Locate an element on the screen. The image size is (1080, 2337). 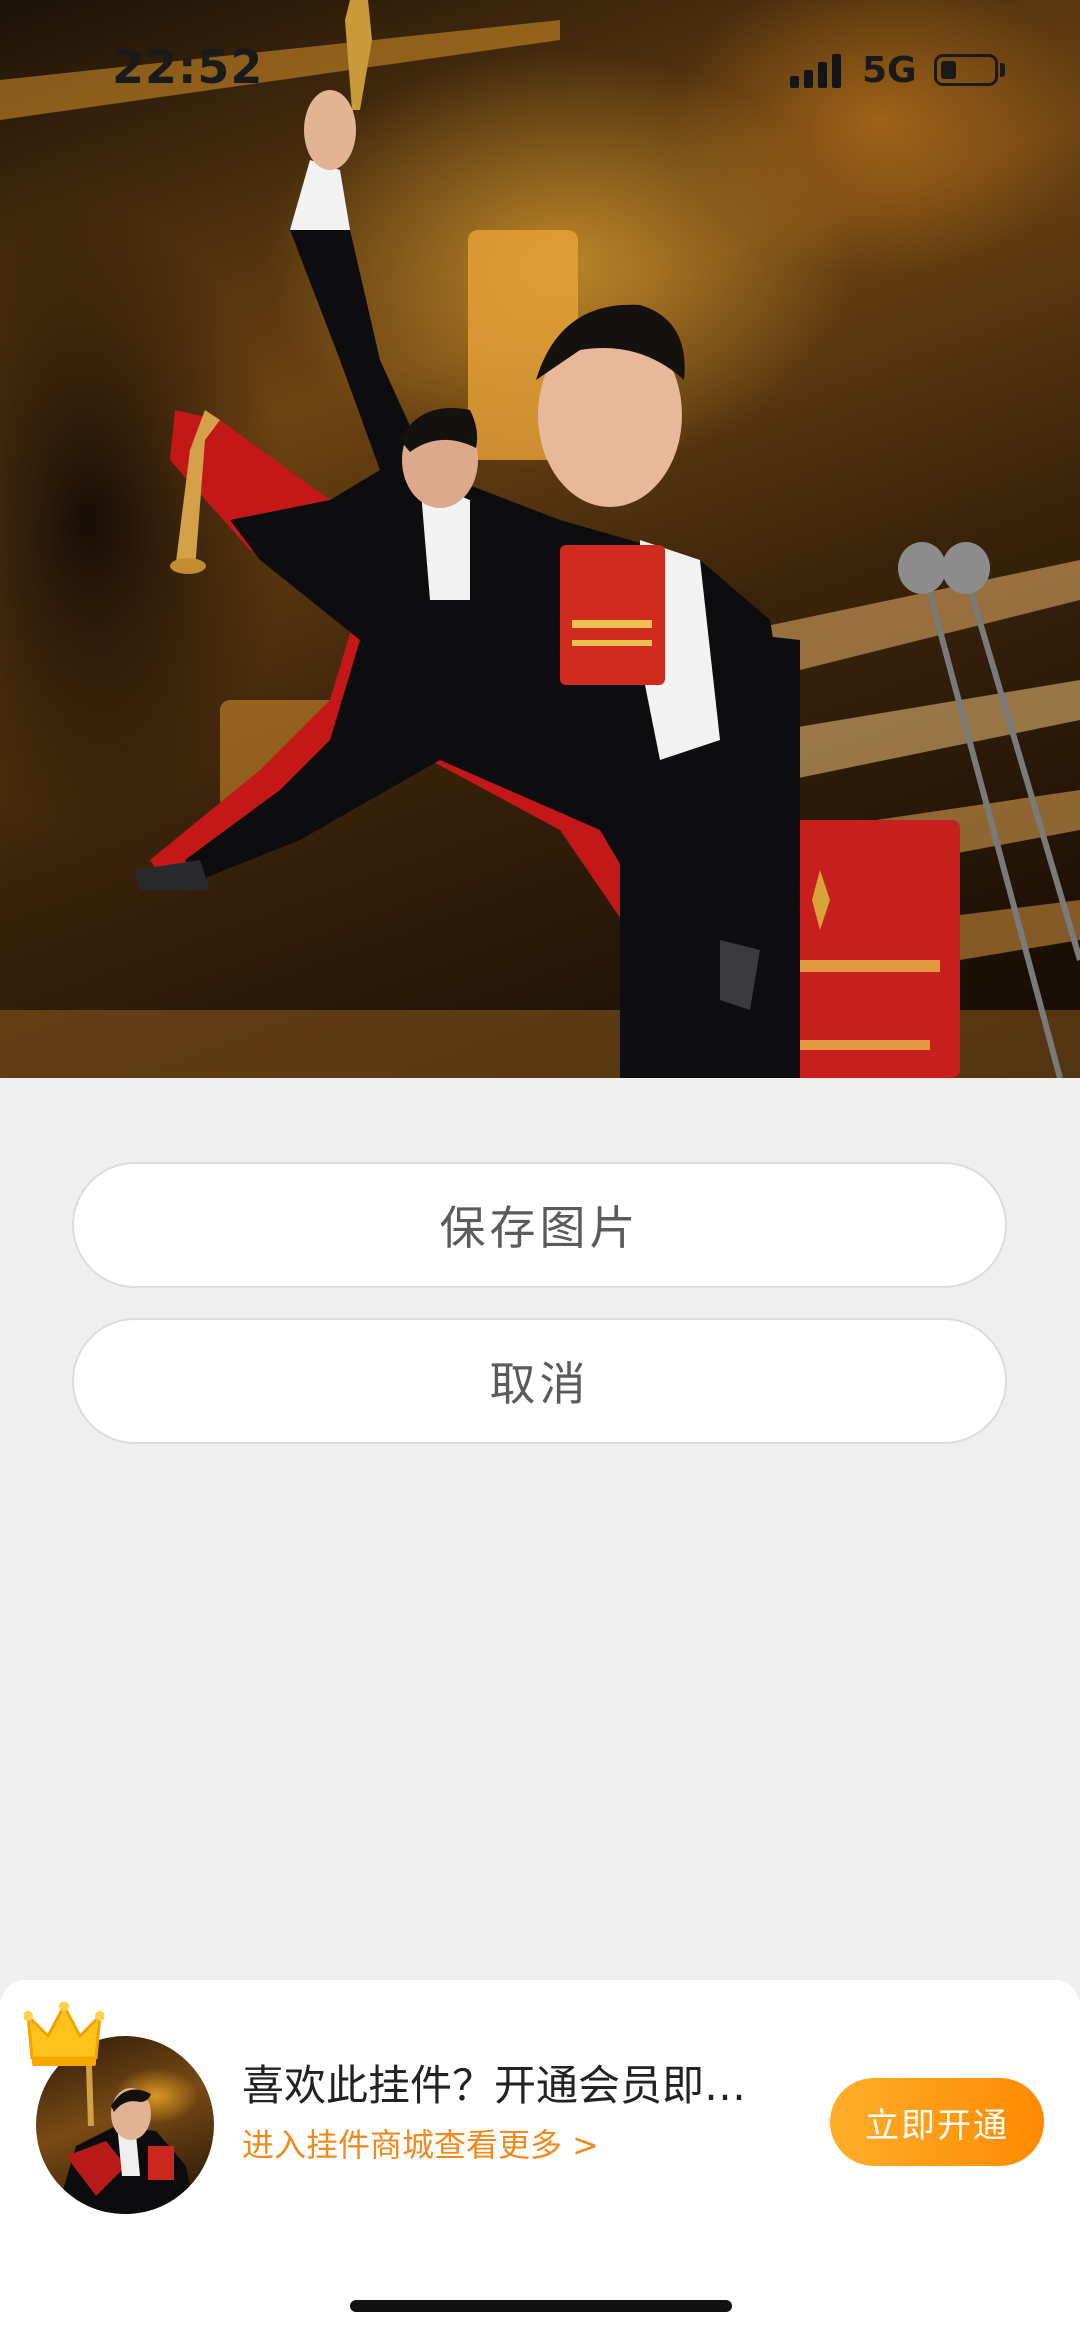
battery-icon is located at coordinates (966, 70).